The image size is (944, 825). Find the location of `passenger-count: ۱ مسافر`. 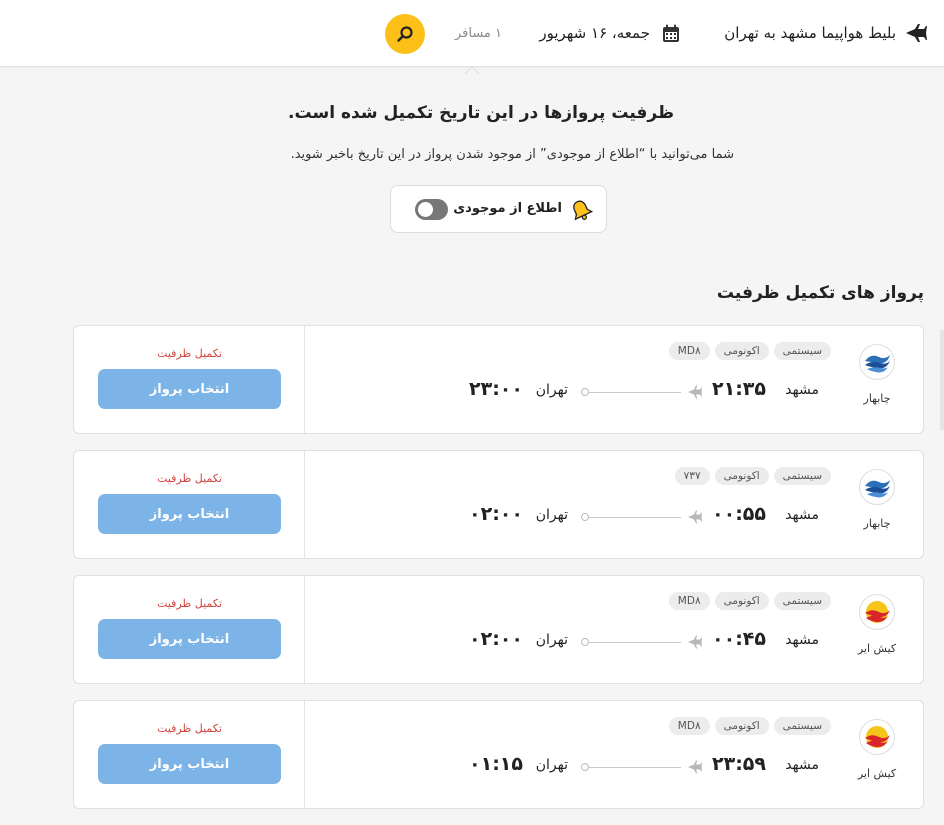

passenger-count: ۱ مسافر is located at coordinates (478, 33).